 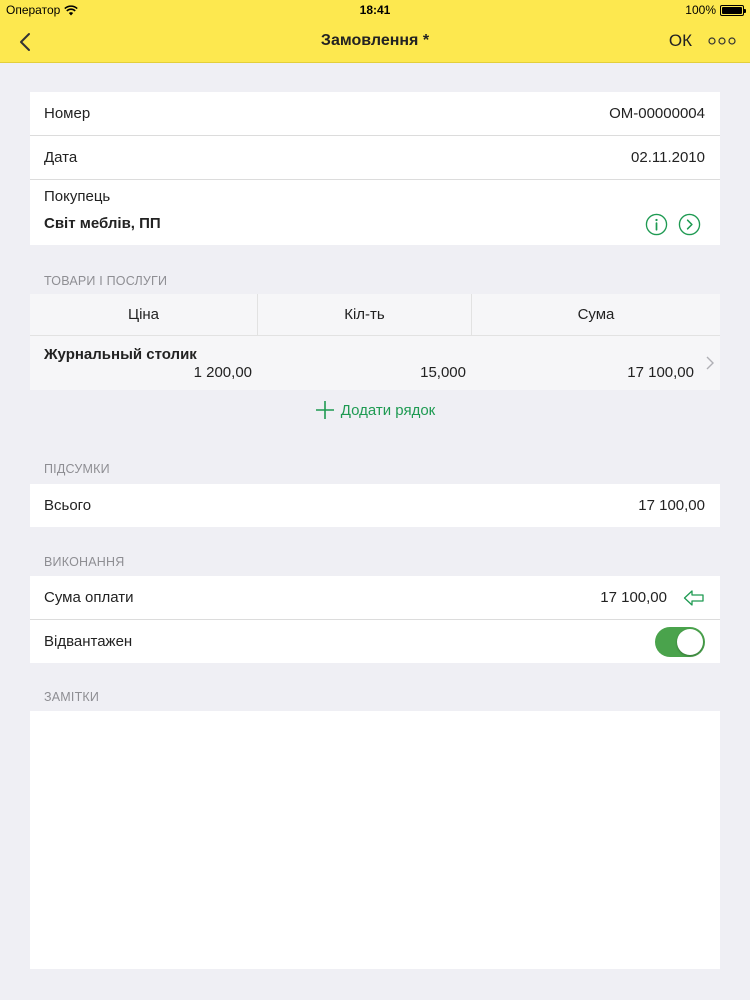 I want to click on plus-icon, so click(x=324, y=410).